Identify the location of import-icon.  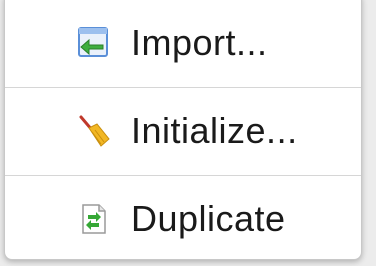
(93, 43).